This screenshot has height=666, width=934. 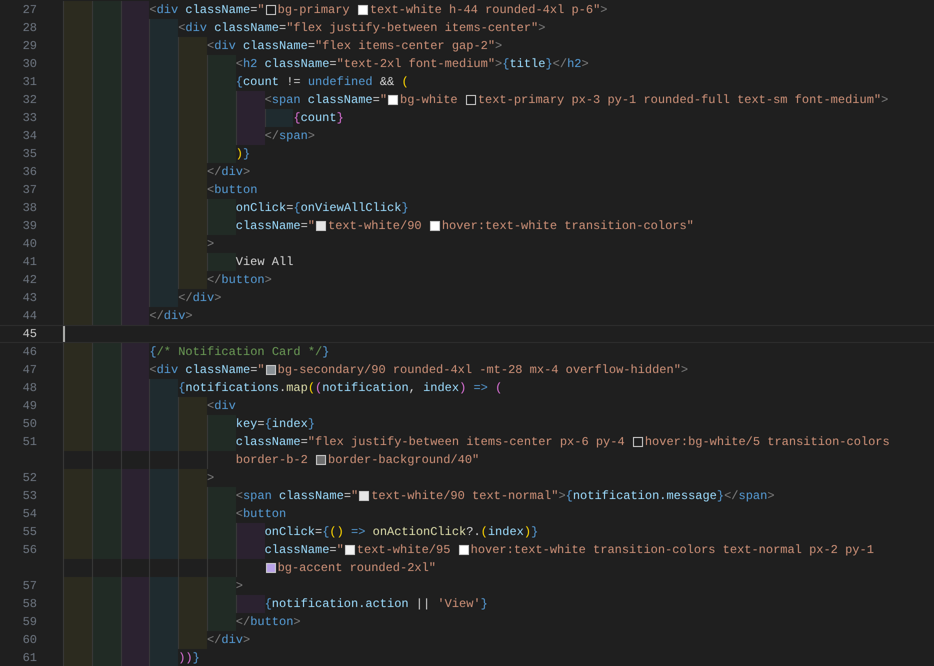 What do you see at coordinates (29, 298) in the screenshot?
I see `line-number: 43` at bounding box center [29, 298].